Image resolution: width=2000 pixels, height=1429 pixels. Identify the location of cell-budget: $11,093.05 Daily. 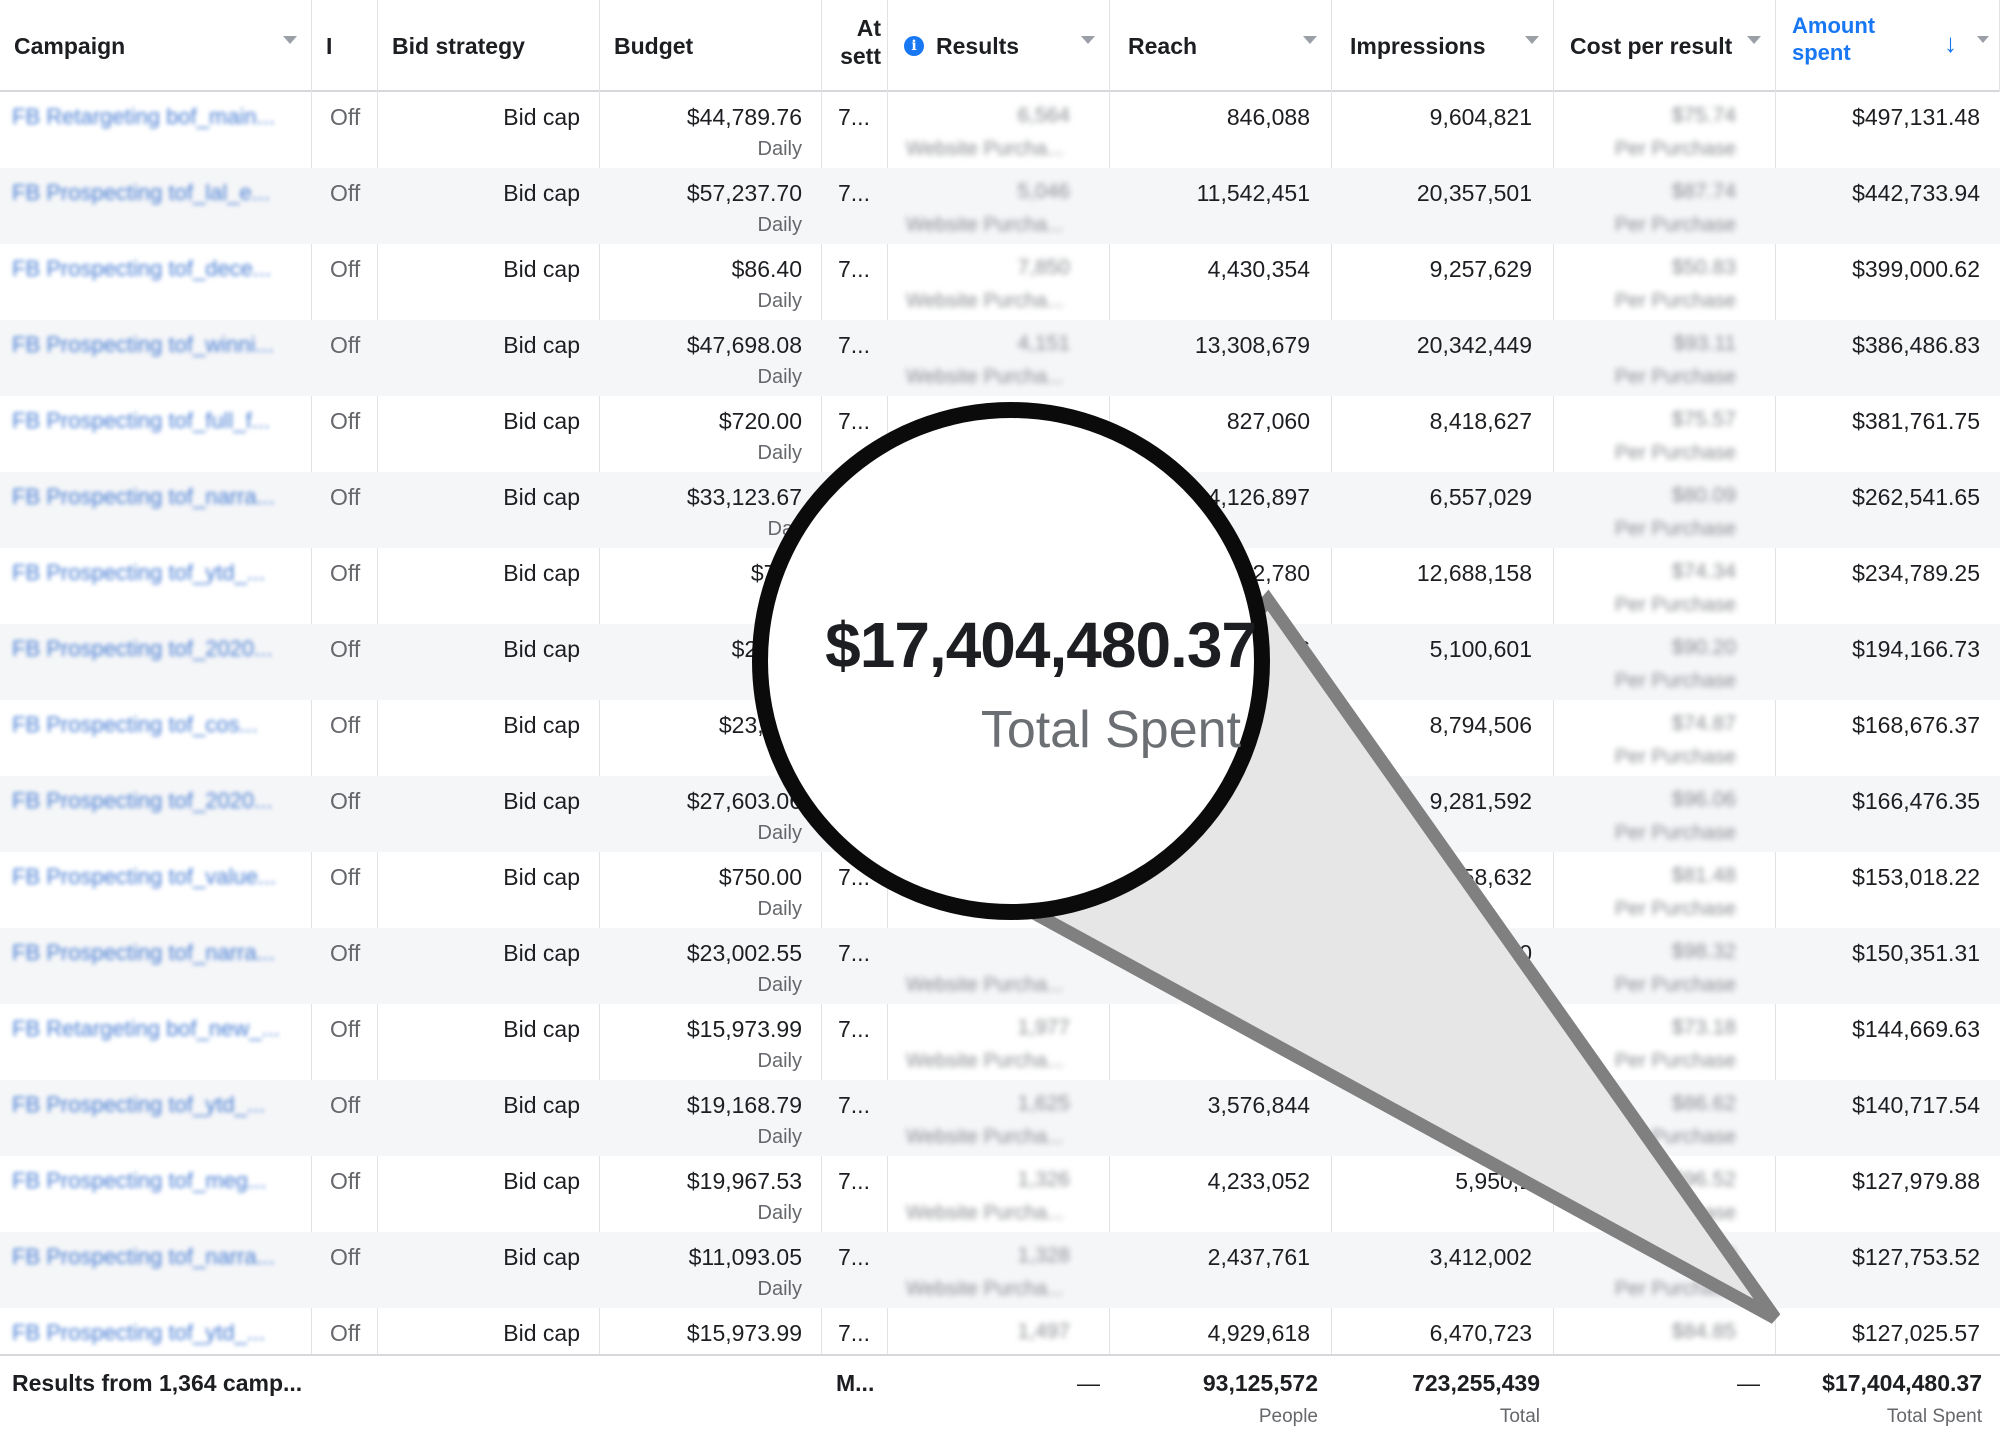
(711, 1270).